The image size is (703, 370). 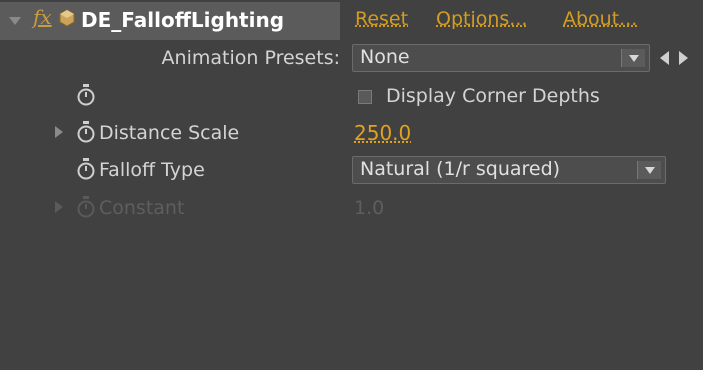 What do you see at coordinates (42, 17) in the screenshot?
I see `fx-icon: fx` at bounding box center [42, 17].